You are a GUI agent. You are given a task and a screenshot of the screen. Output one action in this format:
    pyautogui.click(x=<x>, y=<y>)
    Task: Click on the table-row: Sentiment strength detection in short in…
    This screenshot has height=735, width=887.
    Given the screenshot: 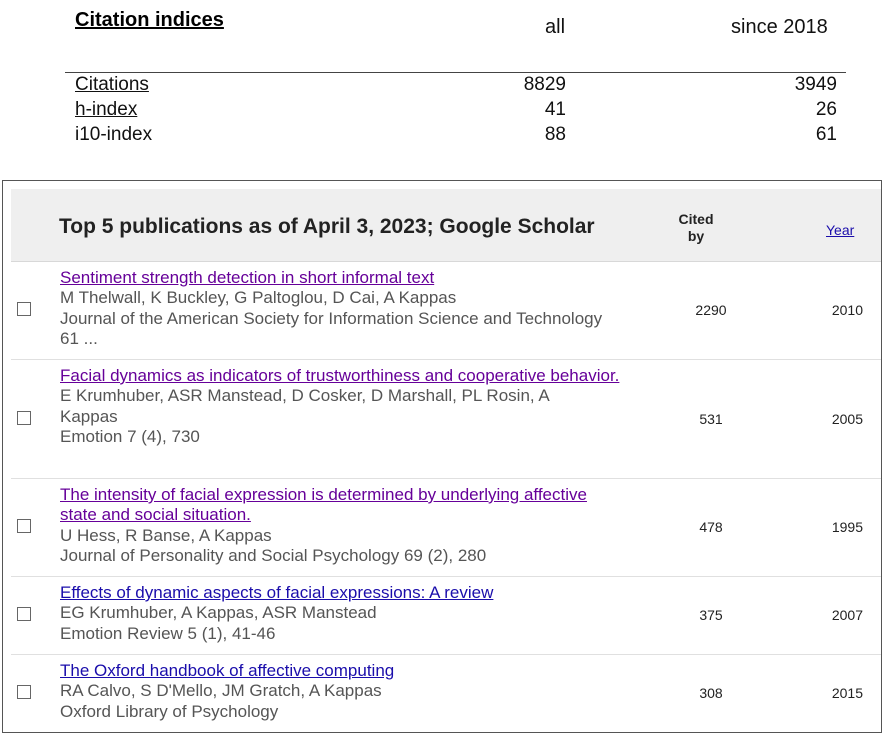 What is the action you would take?
    pyautogui.click(x=446, y=311)
    